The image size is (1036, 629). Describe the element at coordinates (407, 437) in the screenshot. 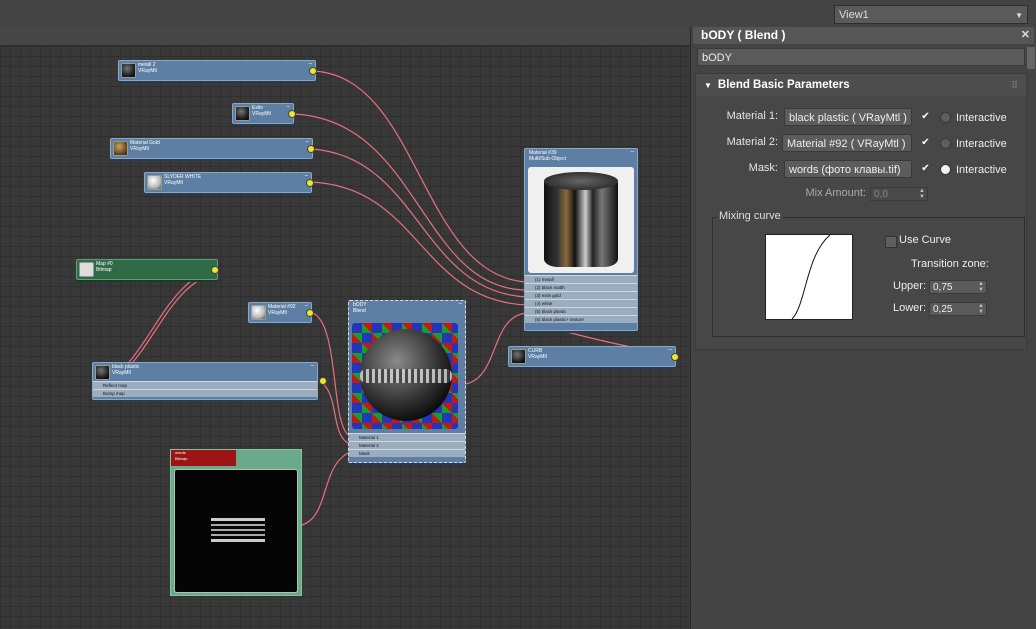

I see `slot-material-1: Material 1` at that location.